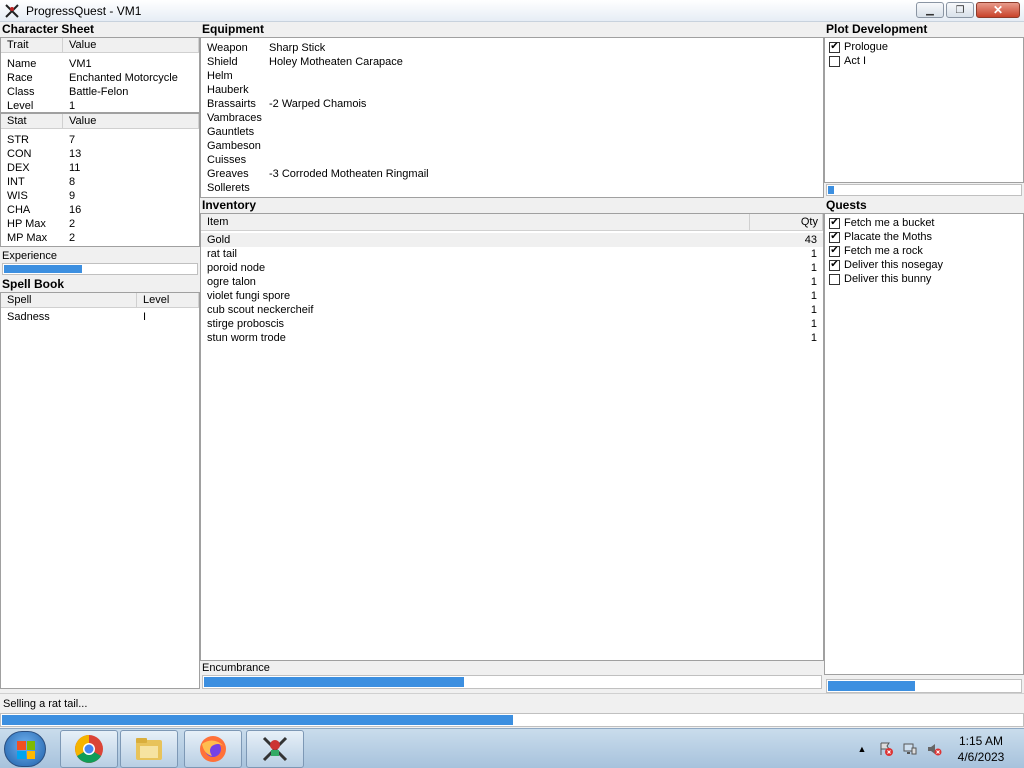 The width and height of the screenshot is (1024, 768). Describe the element at coordinates (222, 254) in the screenshot. I see `inventory-item: rat tail` at that location.